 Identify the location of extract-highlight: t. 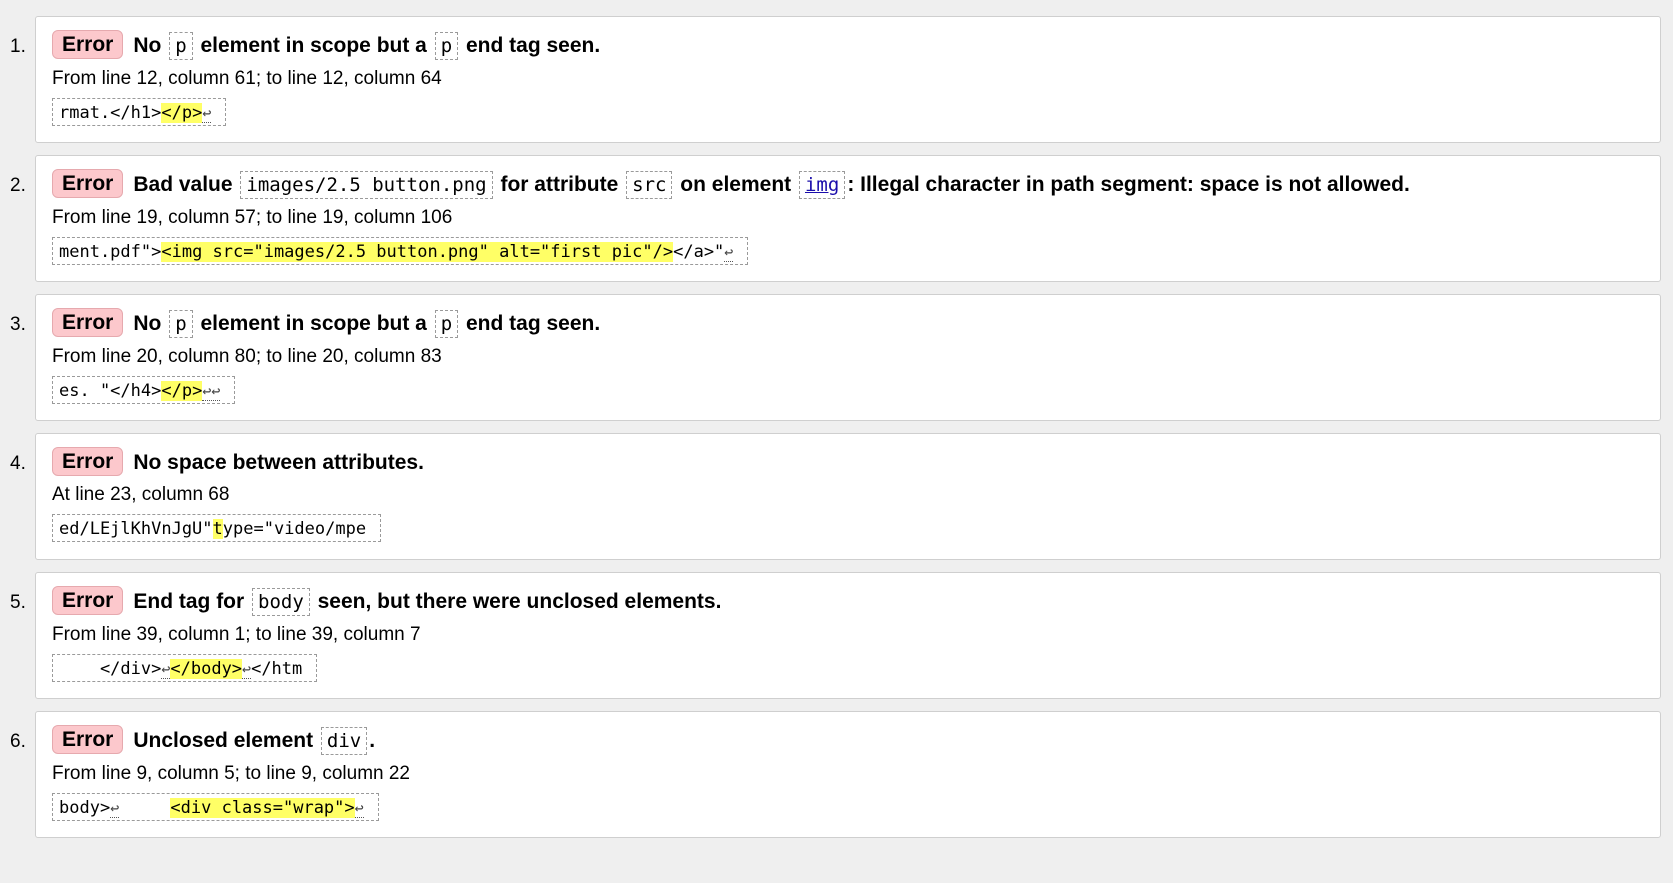
(217, 529).